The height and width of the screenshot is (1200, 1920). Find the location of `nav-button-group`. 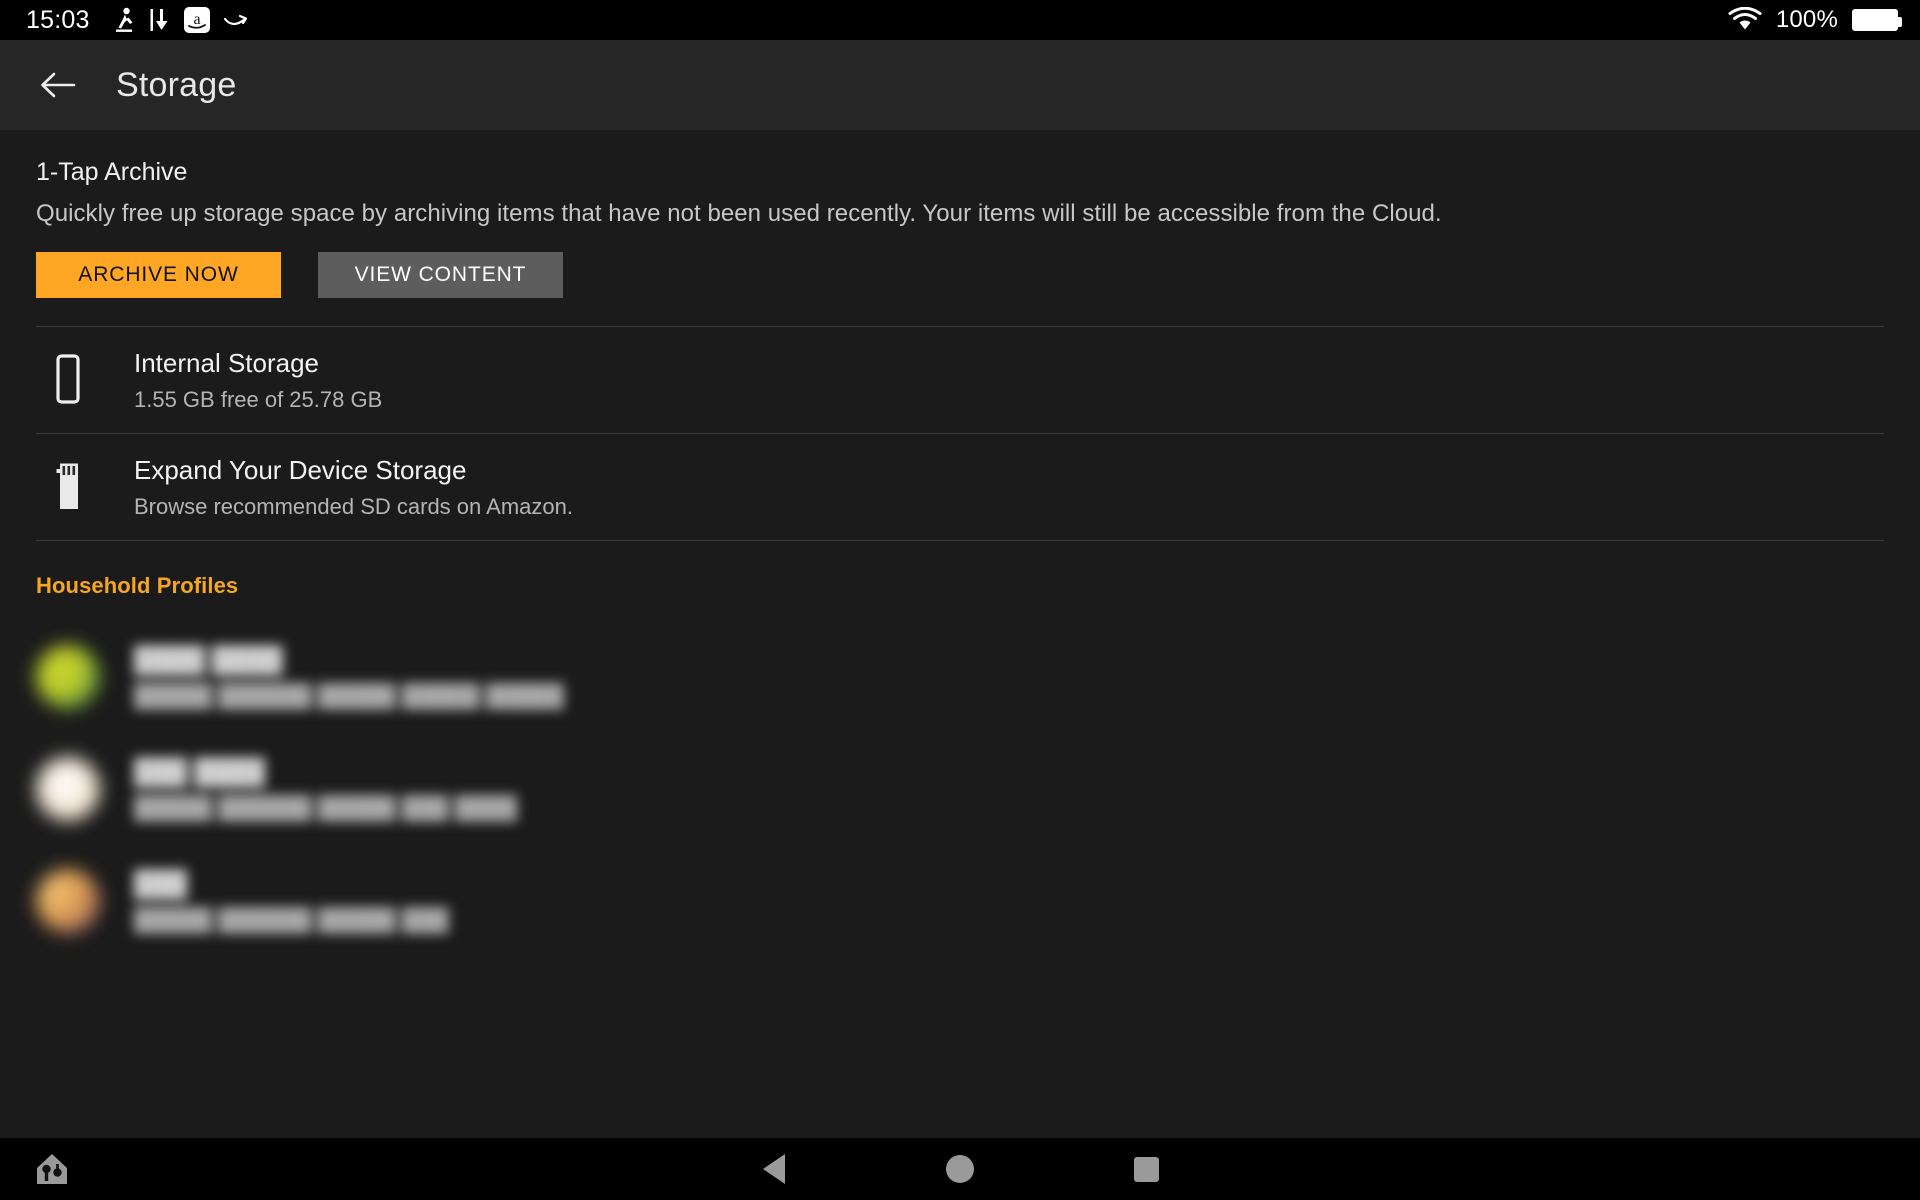

nav-button-group is located at coordinates (960, 1169).